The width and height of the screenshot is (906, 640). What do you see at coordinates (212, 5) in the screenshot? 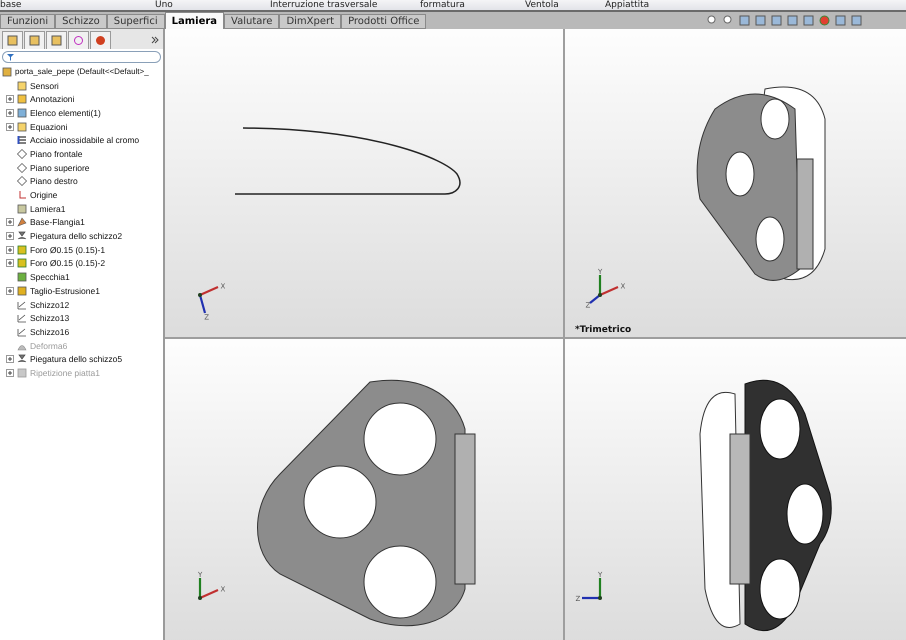
I see `ribbon-label: Uno` at bounding box center [212, 5].